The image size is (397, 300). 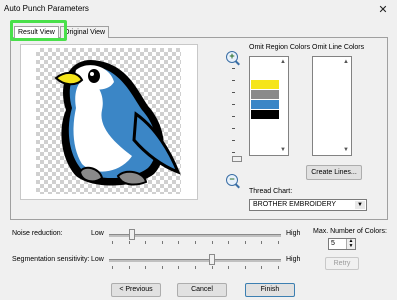 I want to click on segmentation-slider, so click(x=195, y=261).